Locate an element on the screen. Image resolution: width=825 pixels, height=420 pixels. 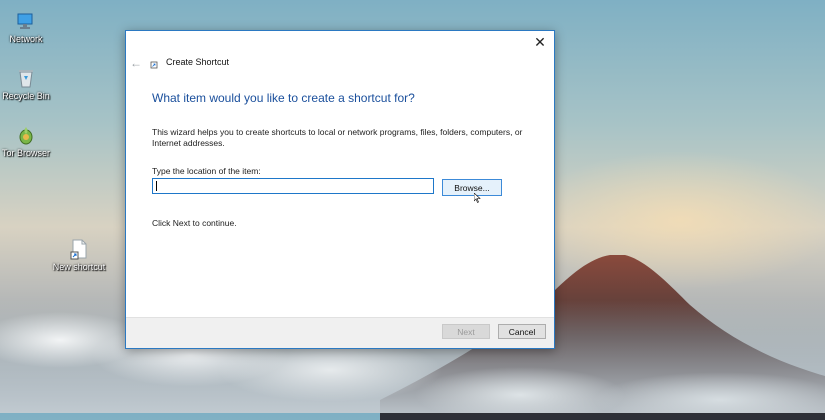
mouse-pointer-icon is located at coordinates (477, 198).